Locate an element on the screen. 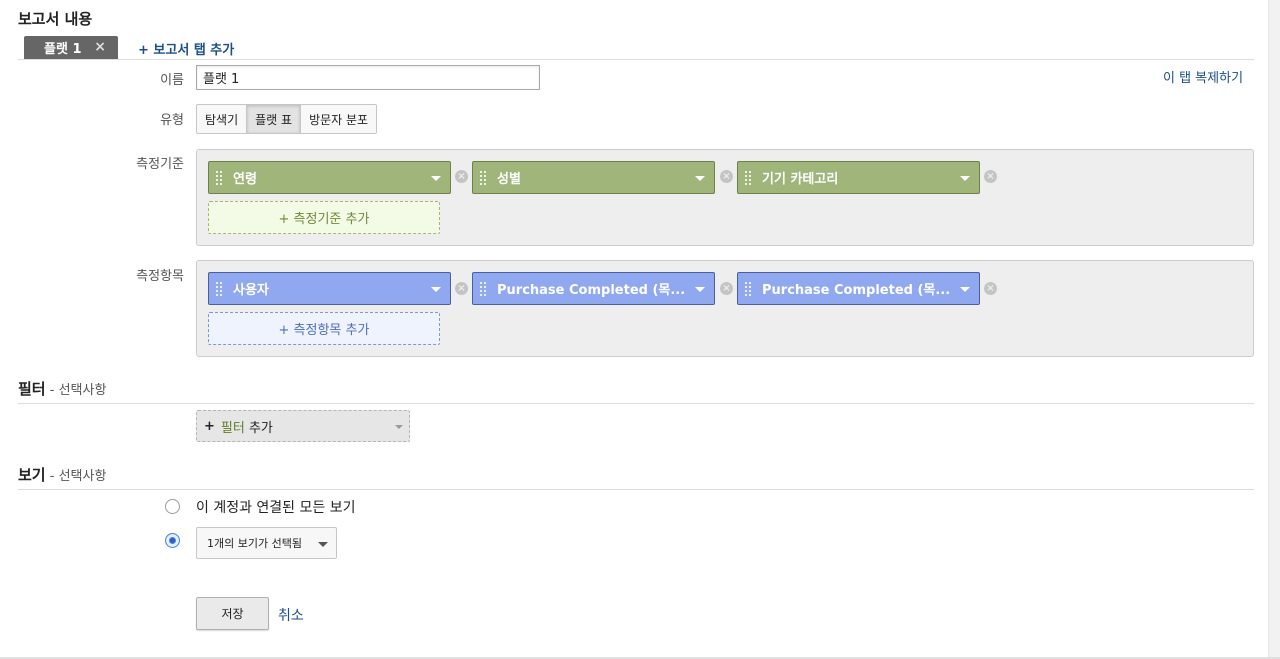 The image size is (1280, 659). metric-chip-users: 사용자 is located at coordinates (329, 288).